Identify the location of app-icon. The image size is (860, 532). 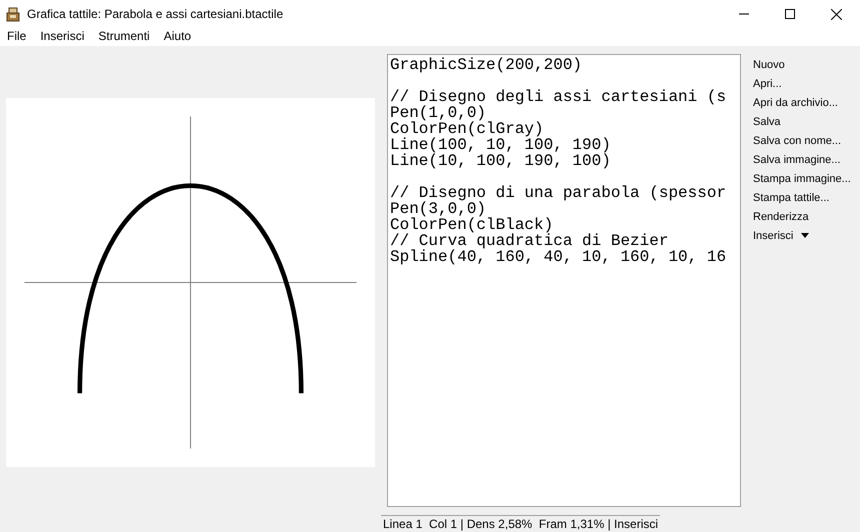
(13, 14).